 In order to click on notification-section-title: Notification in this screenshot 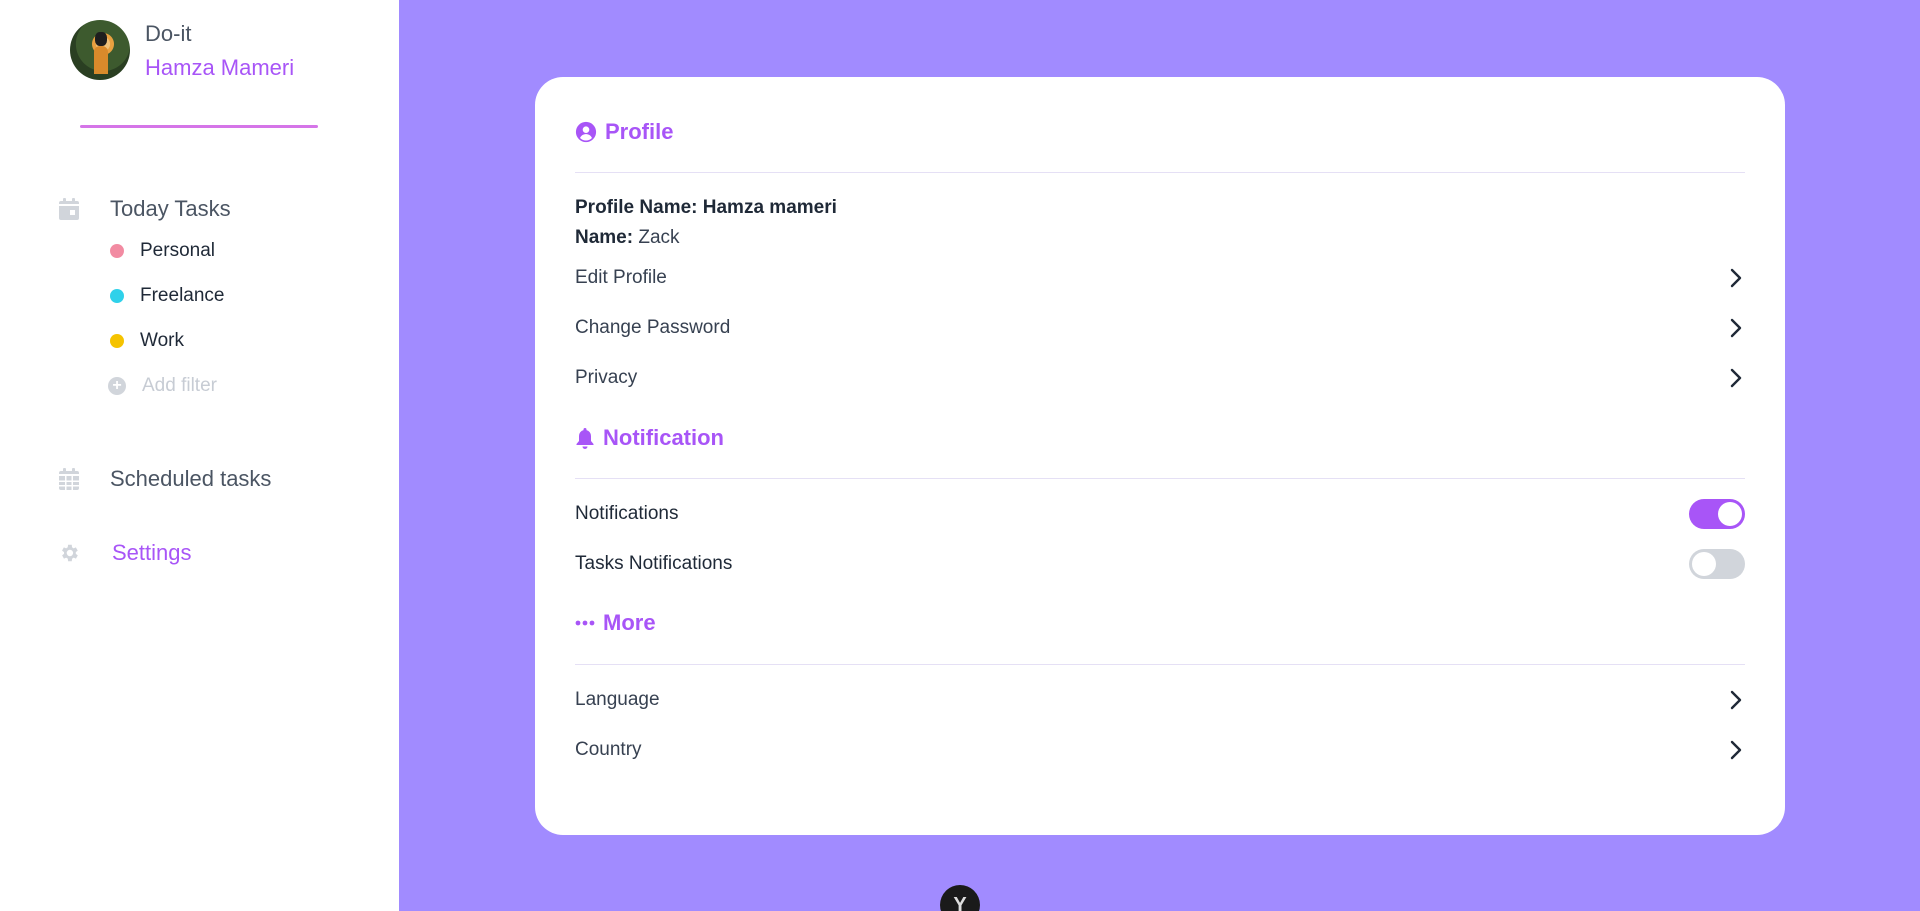, I will do `click(649, 438)`.